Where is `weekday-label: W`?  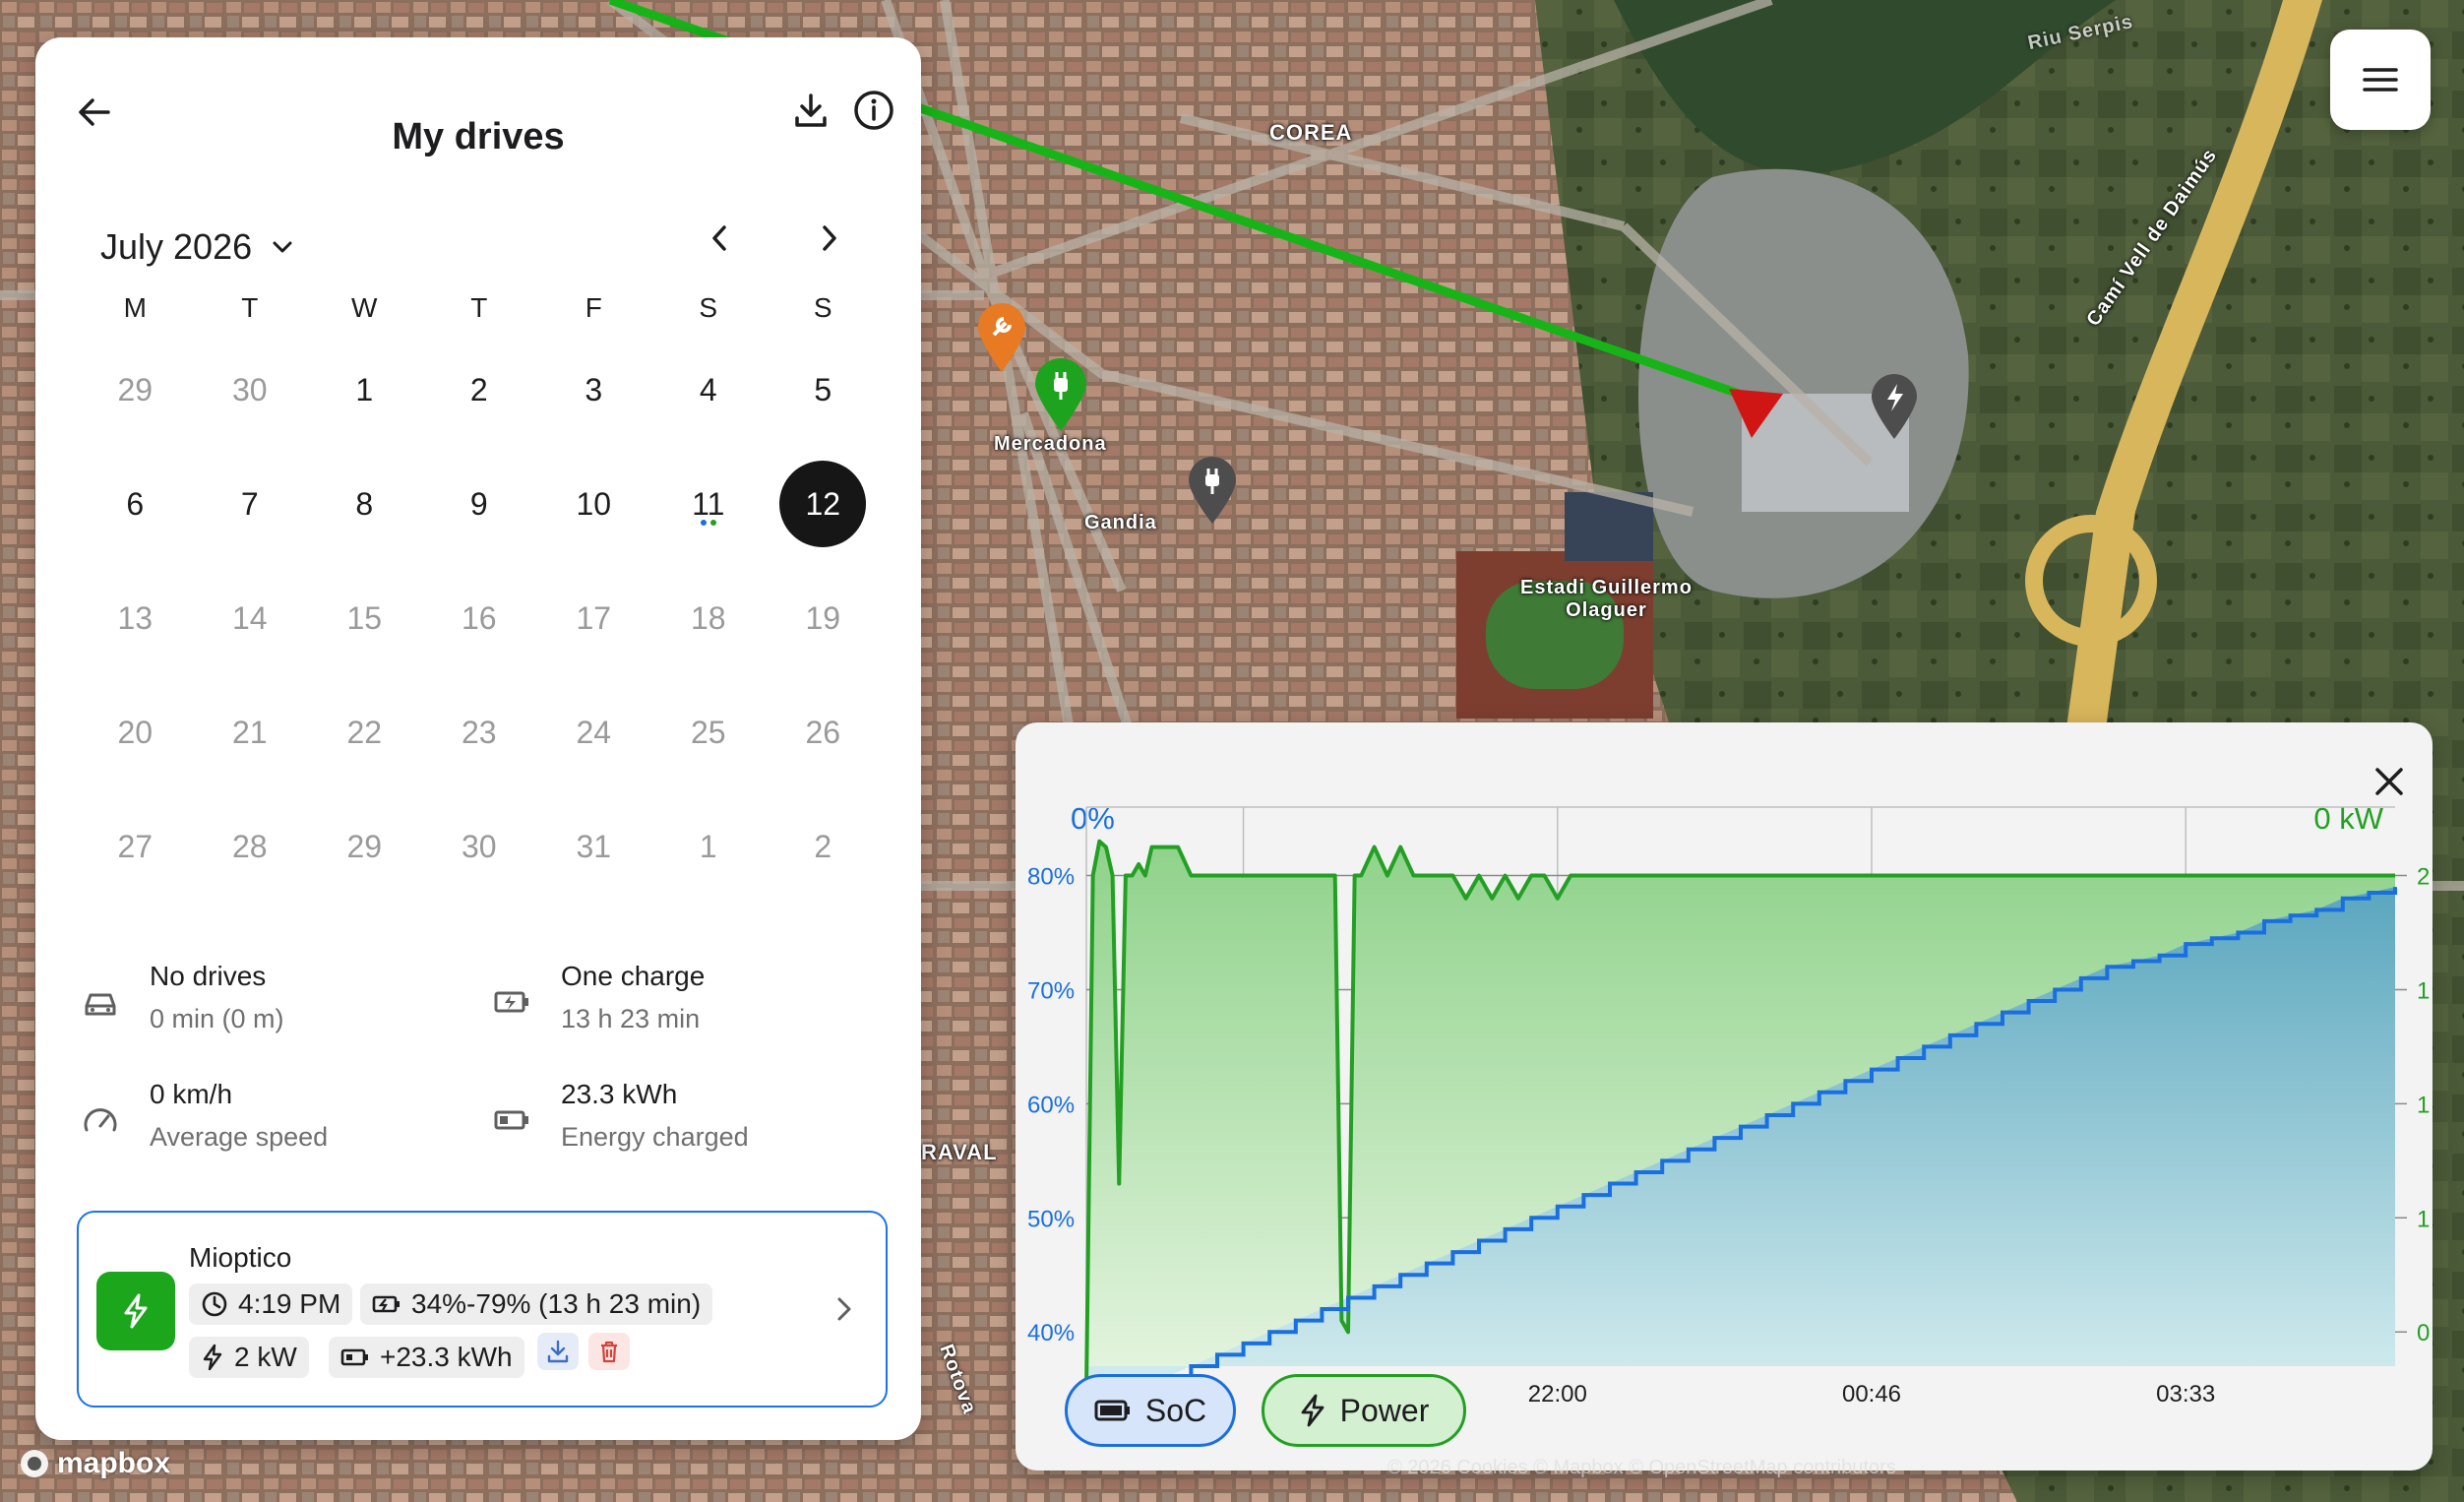
weekday-label: W is located at coordinates (364, 307).